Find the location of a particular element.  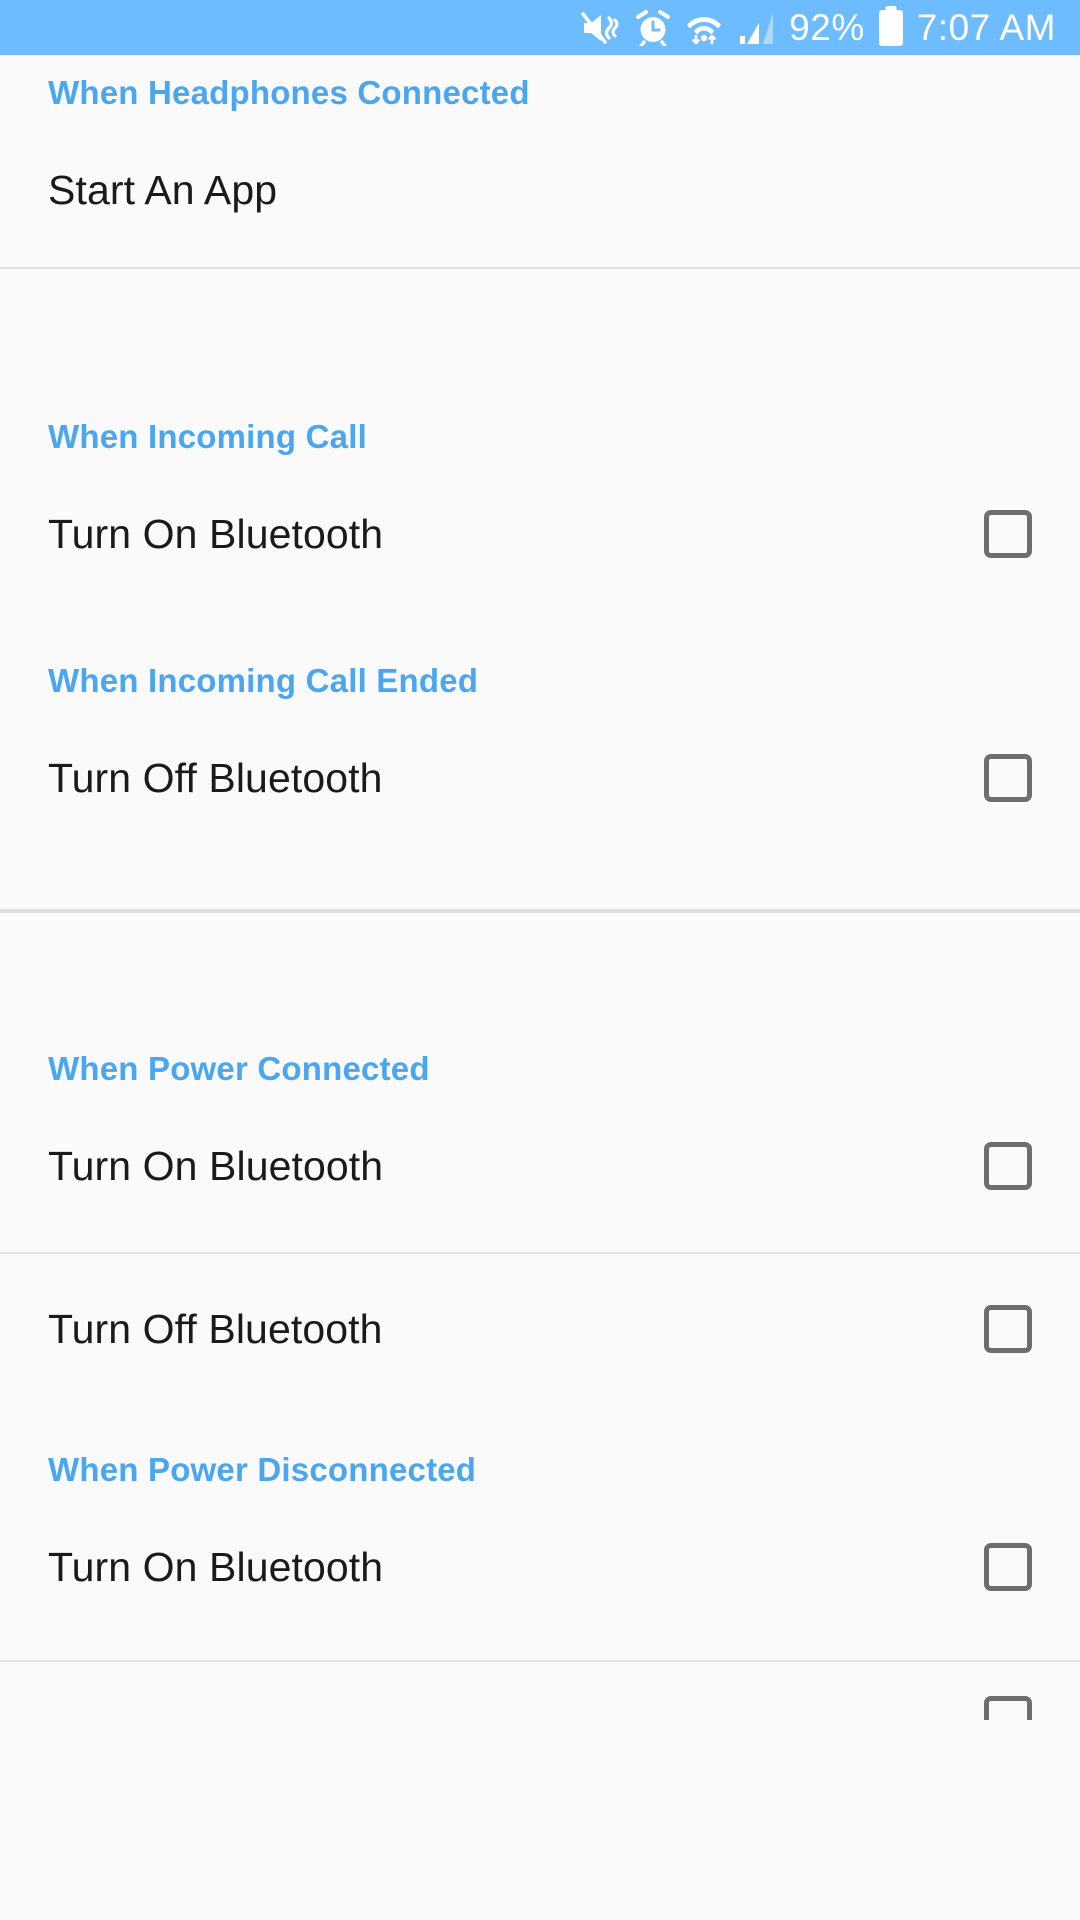

checkbox-turn-off-bluetooth-power-connected is located at coordinates (1008, 1329).